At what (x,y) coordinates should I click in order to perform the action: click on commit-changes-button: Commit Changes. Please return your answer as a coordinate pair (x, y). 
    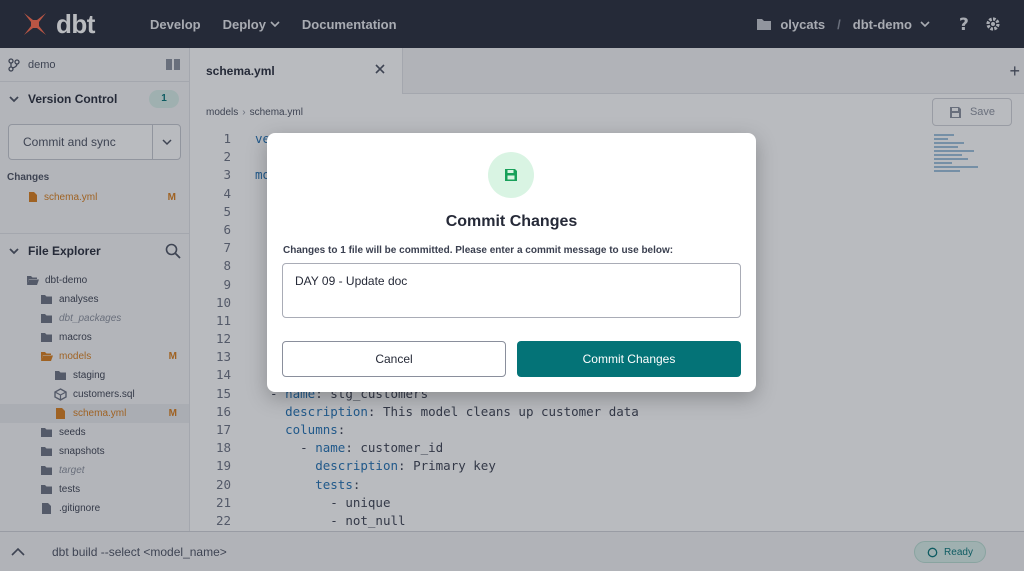
    Looking at the image, I should click on (629, 359).